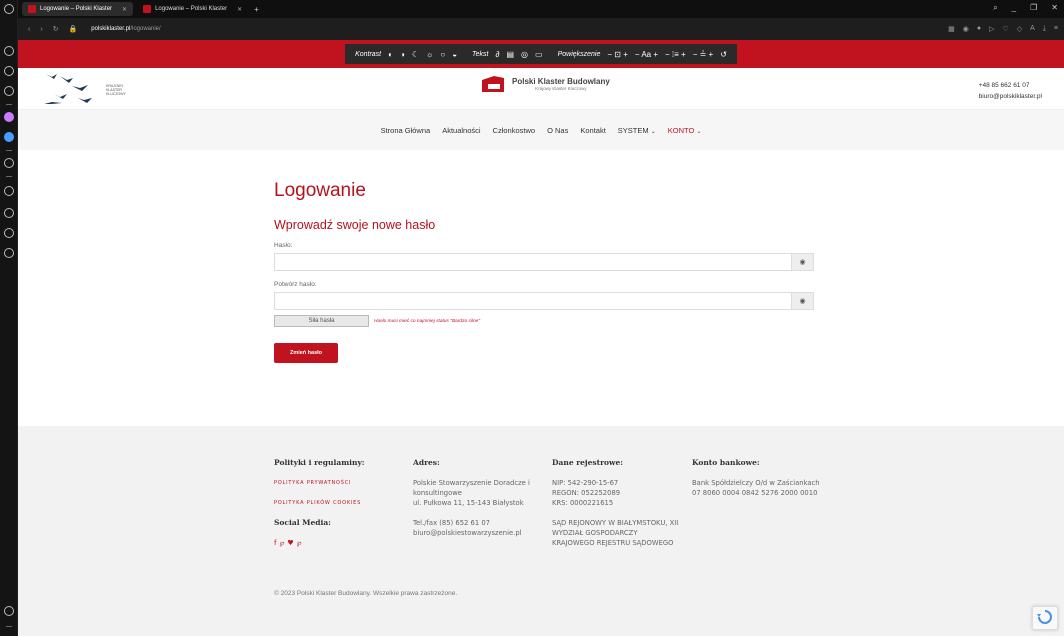 The width and height of the screenshot is (1064, 636). Describe the element at coordinates (723, 54) in the screenshot. I see `reset-icon: ↺` at that location.